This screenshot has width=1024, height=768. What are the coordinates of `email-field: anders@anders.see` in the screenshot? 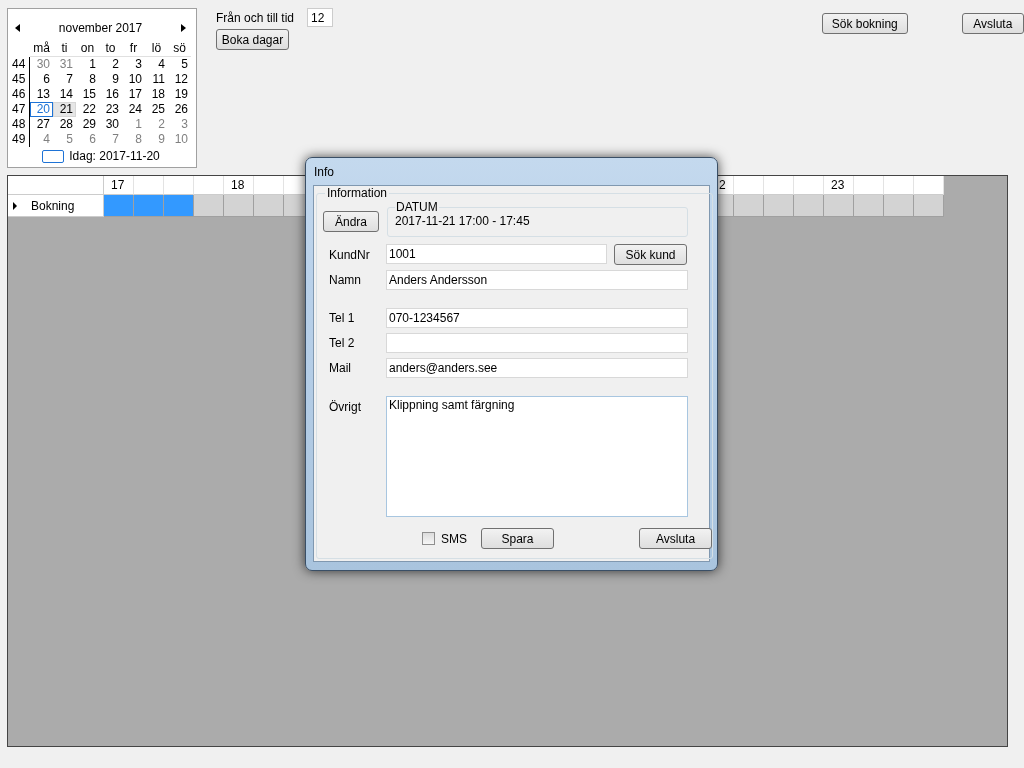 It's located at (537, 368).